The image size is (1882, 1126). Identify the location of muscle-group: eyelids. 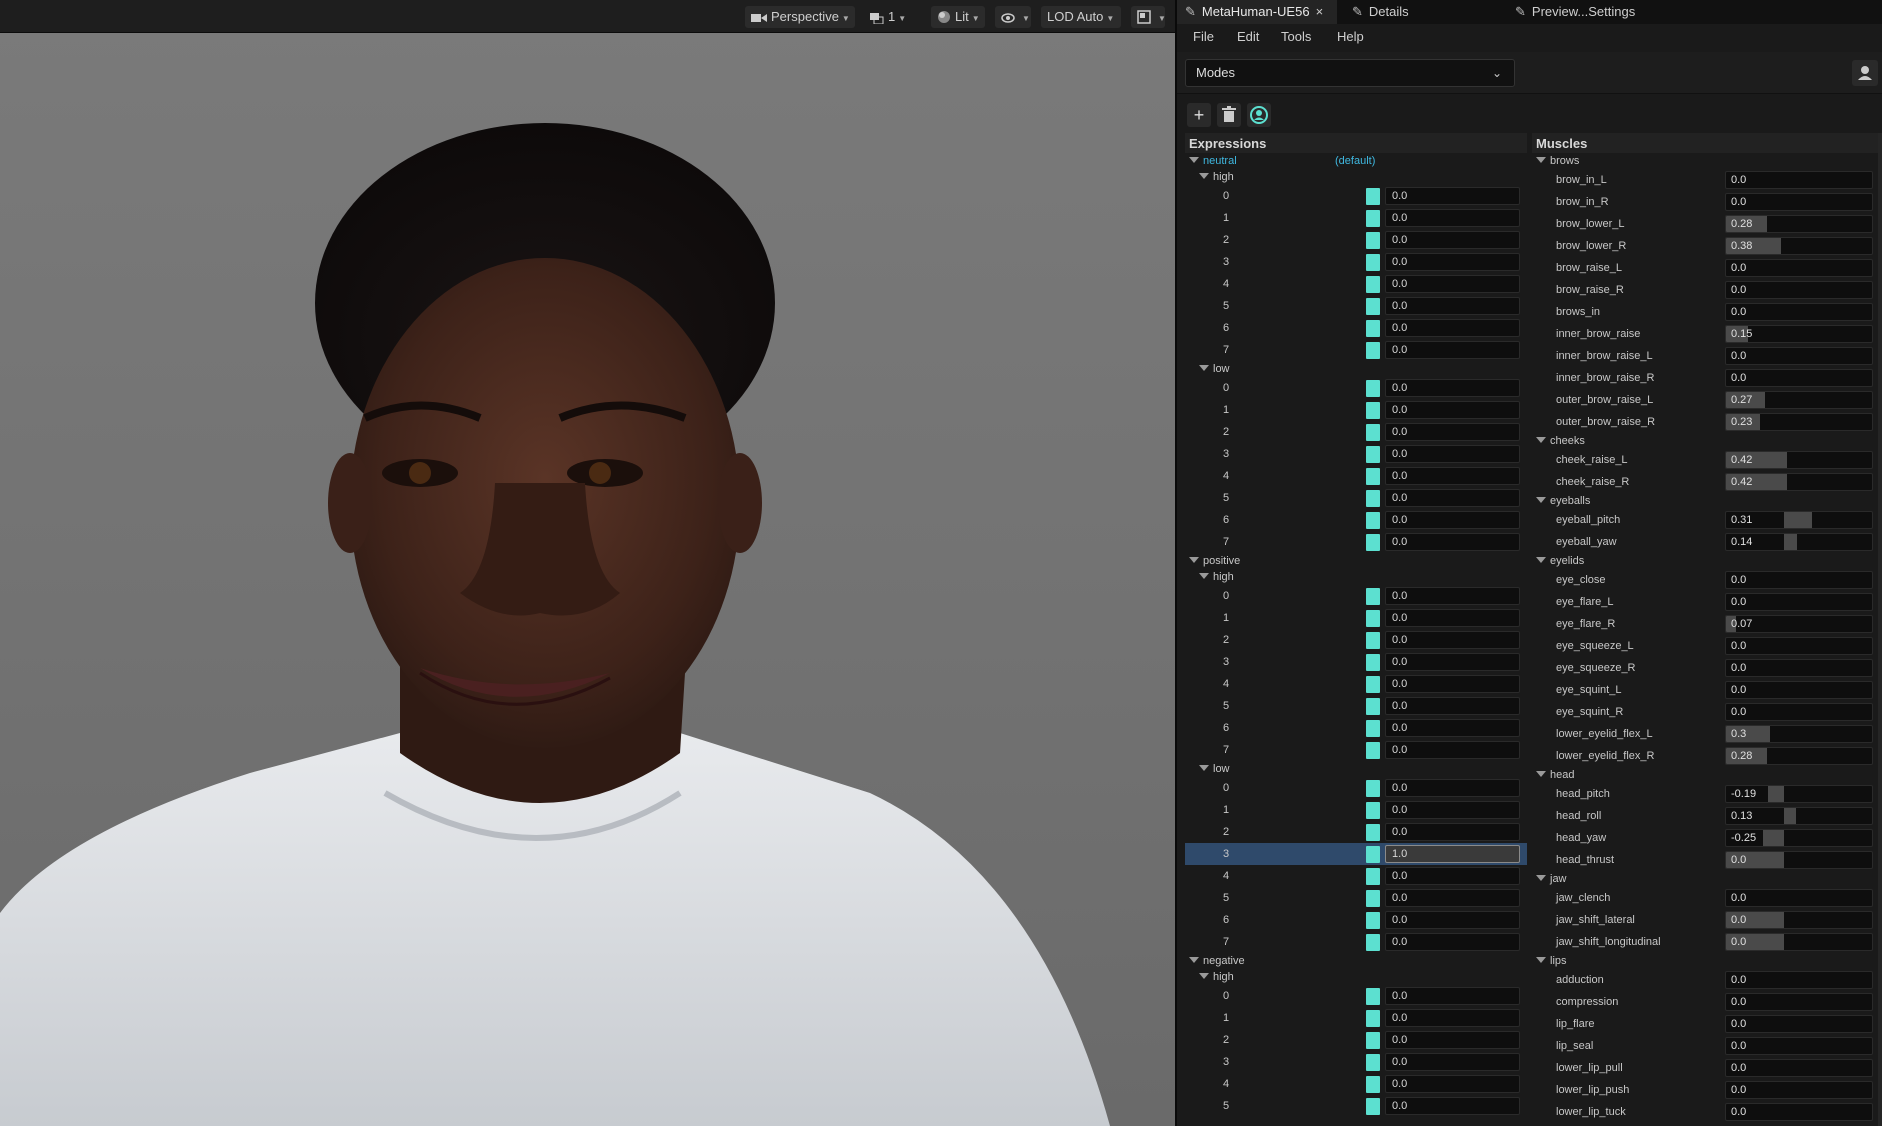
(1707, 561).